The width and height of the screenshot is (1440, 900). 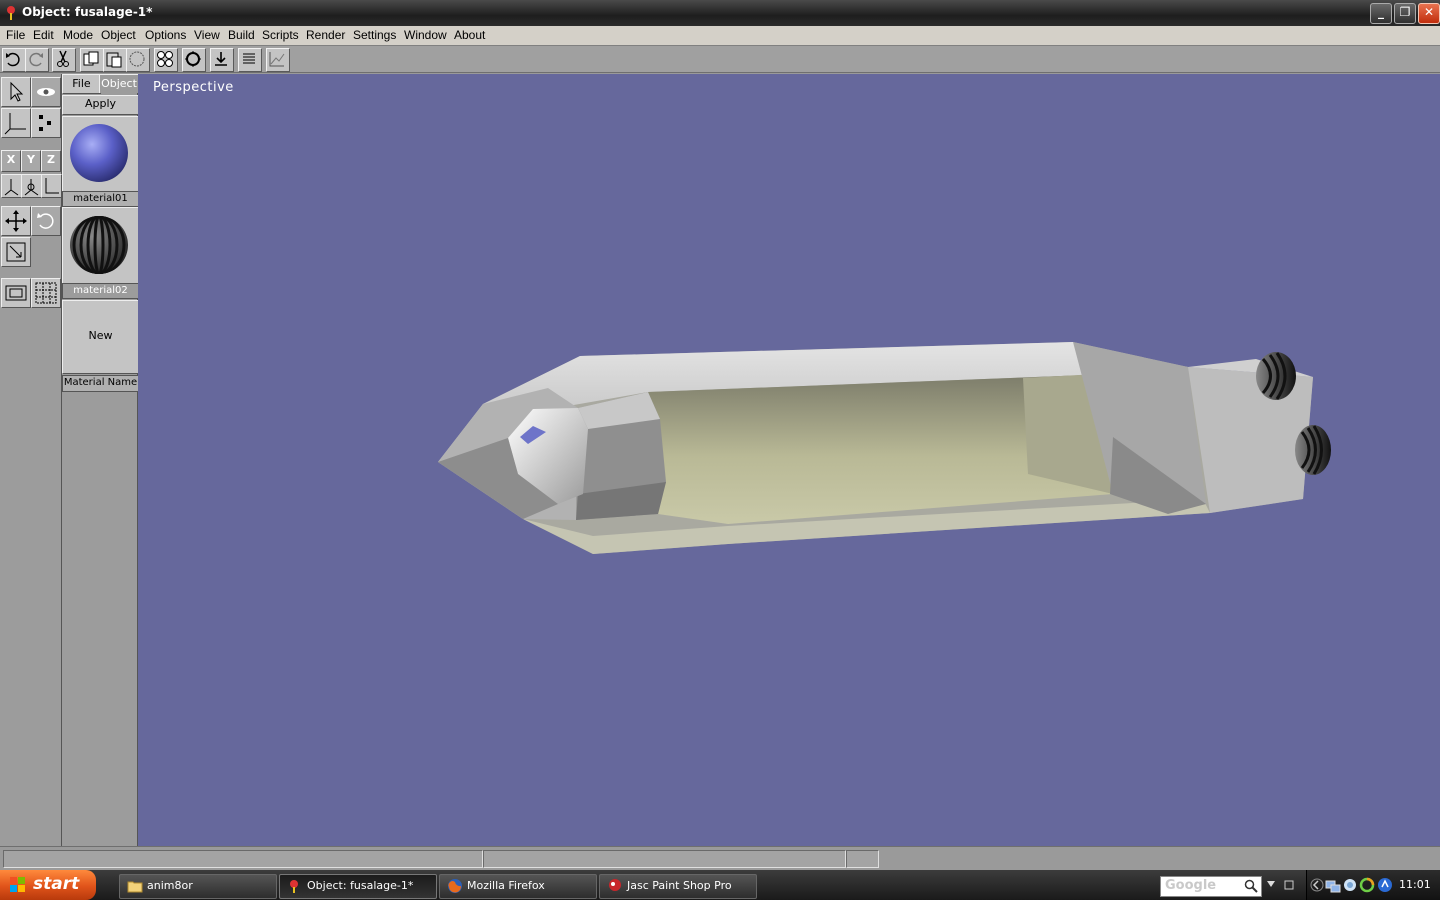 I want to click on taskbar-item-label: Object: fusalage-1*, so click(x=360, y=885).